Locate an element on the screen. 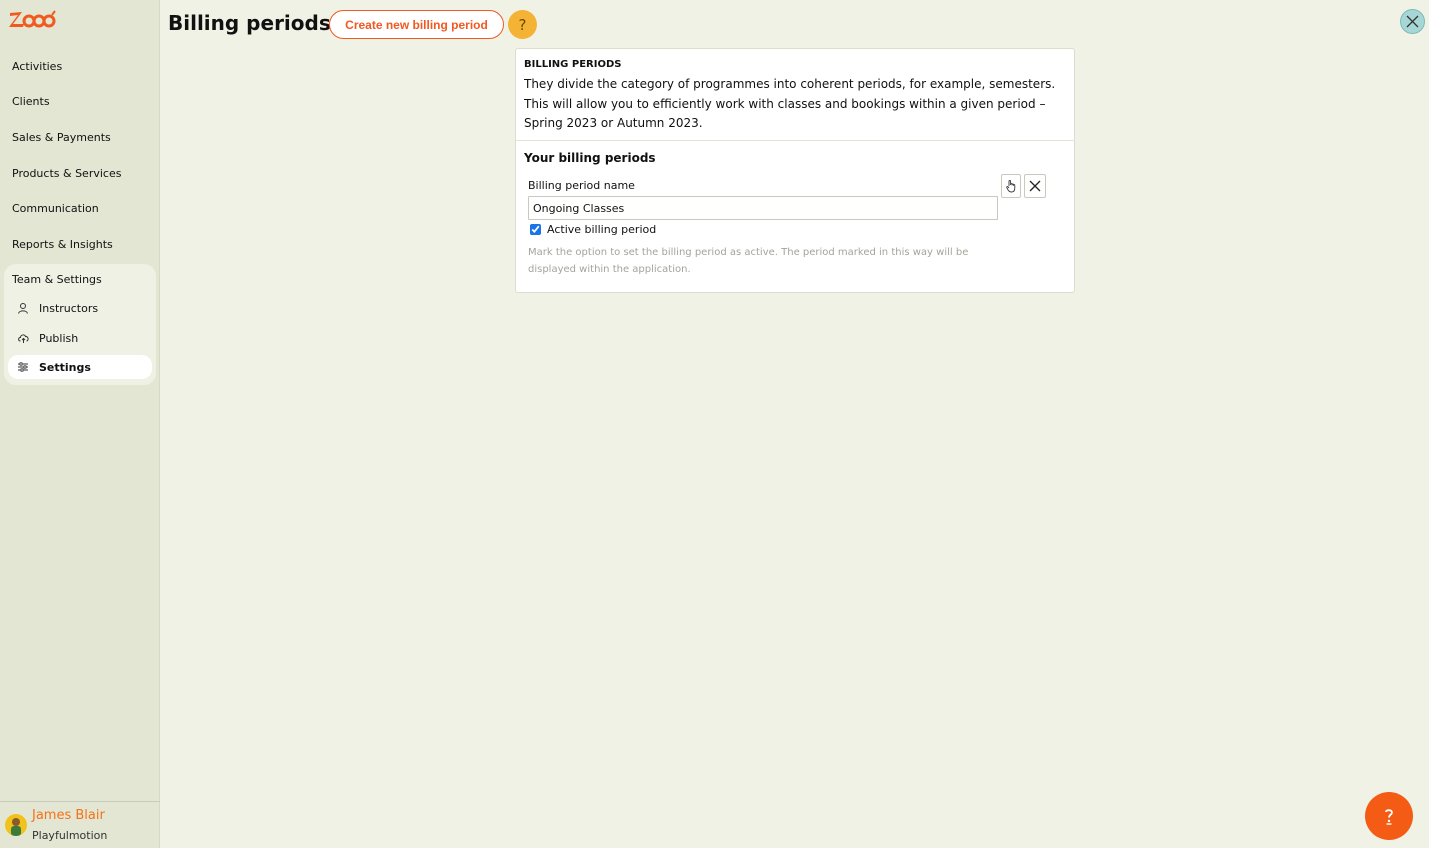  billing-period-name-input is located at coordinates (763, 208).